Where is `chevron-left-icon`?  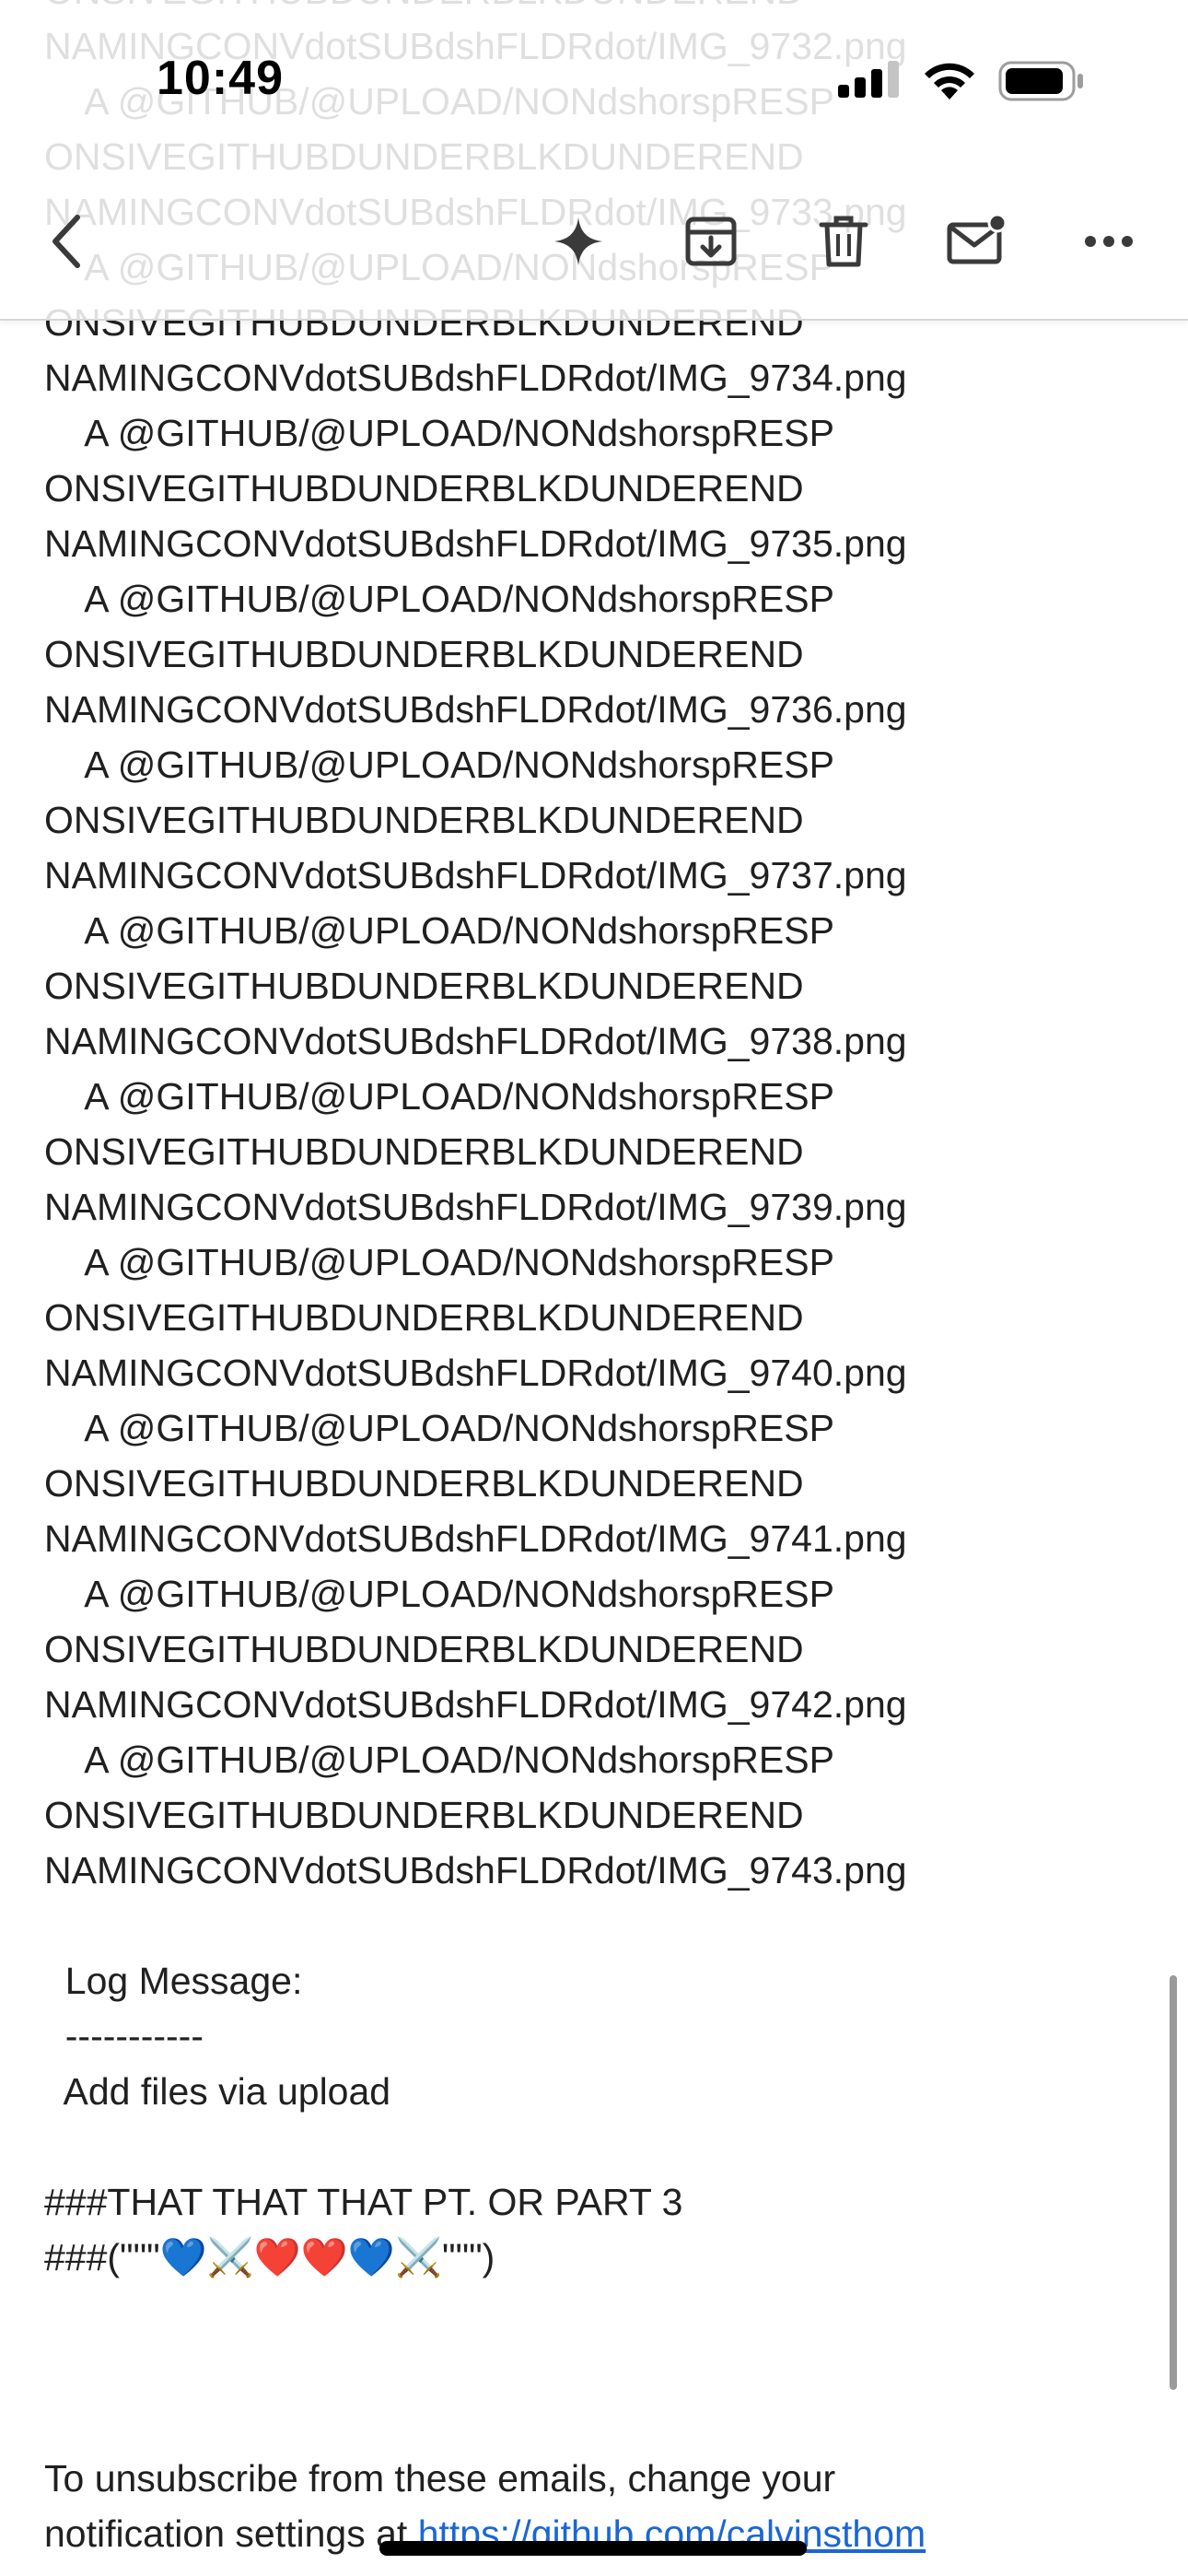 chevron-left-icon is located at coordinates (66, 241).